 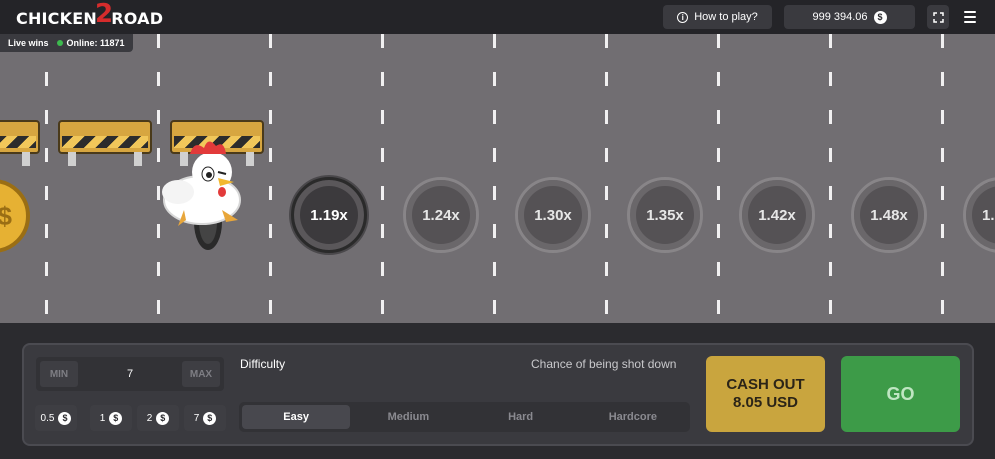 I want to click on fullscreen-icon, so click(x=938, y=17).